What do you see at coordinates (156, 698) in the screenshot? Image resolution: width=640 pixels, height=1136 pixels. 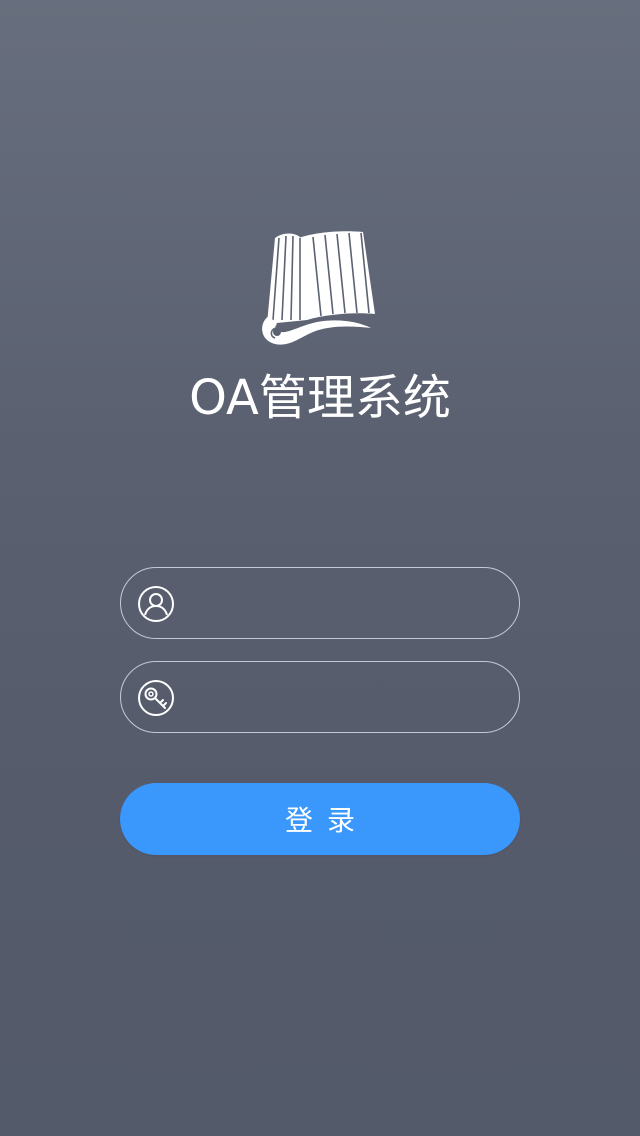 I see `key-icon` at bounding box center [156, 698].